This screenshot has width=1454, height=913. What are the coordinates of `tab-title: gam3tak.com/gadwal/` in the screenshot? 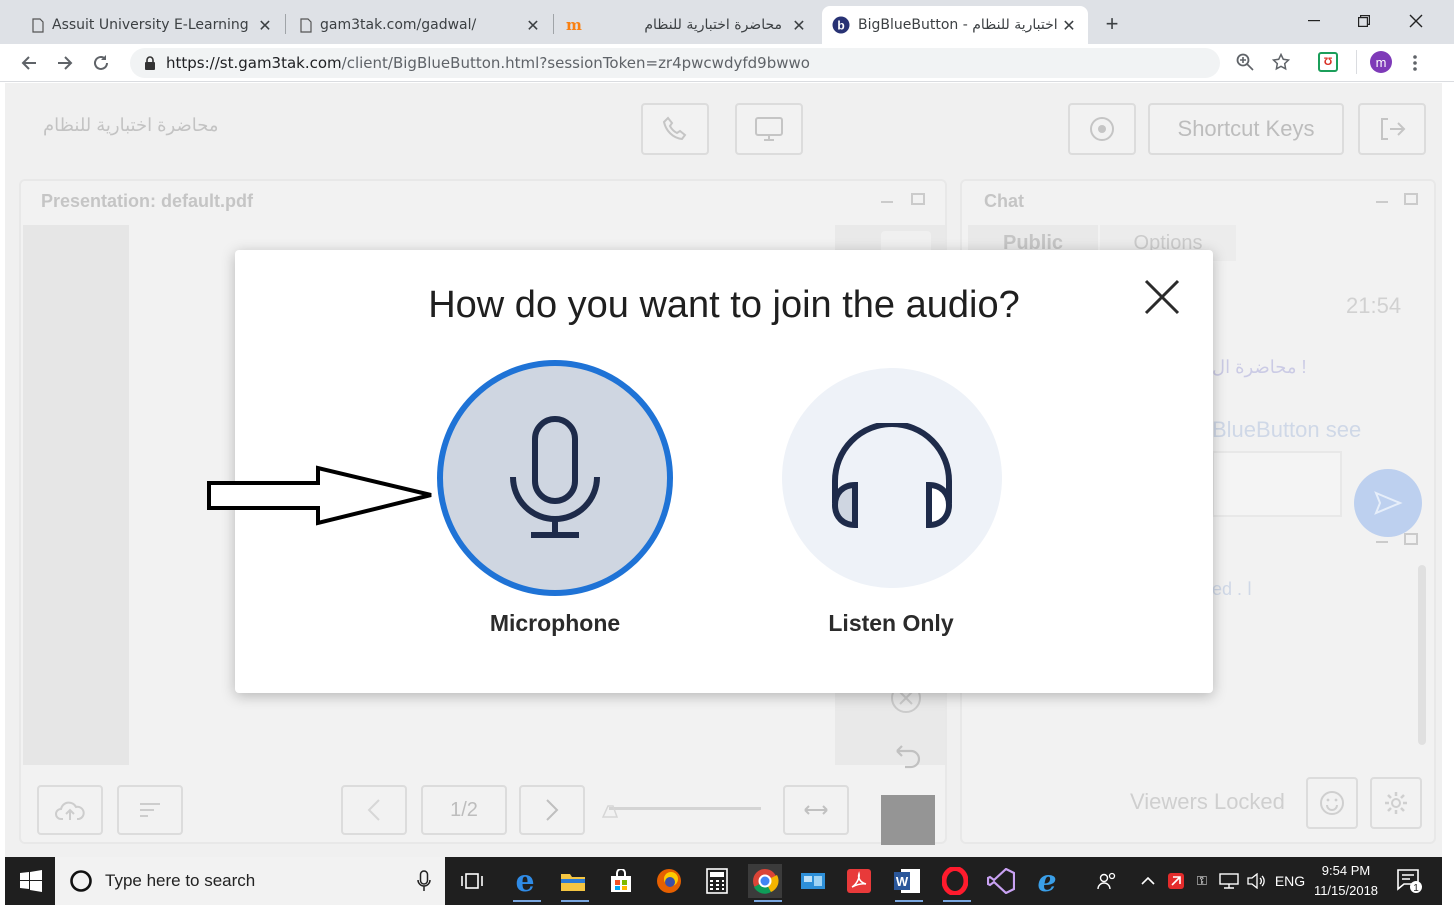 It's located at (398, 25).